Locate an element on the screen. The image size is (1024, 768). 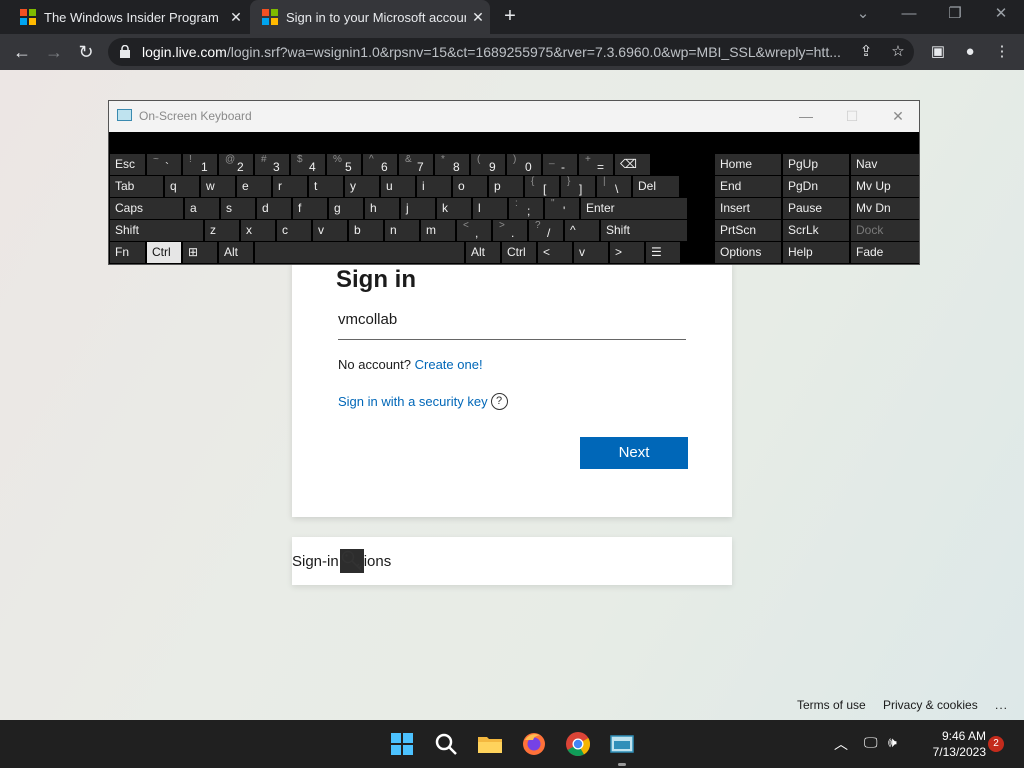
osk-key-options: Options is located at coordinates (748, 252).